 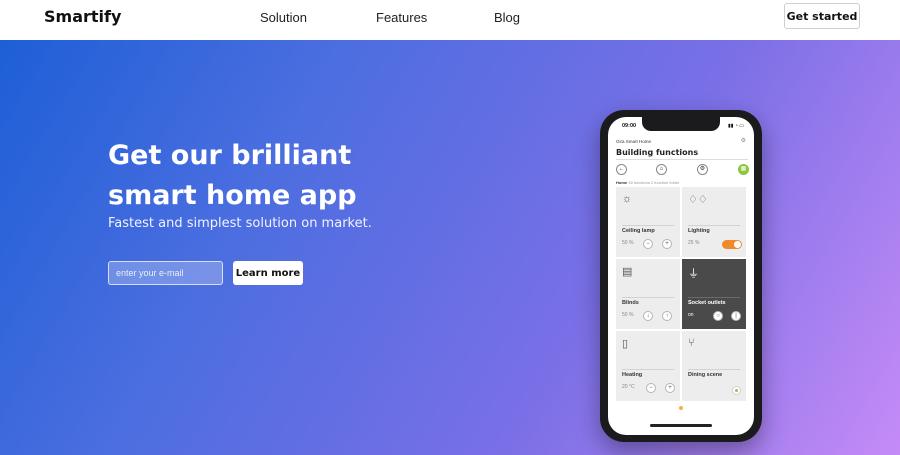 I want to click on home-icon: ⌂, so click(x=661, y=169).